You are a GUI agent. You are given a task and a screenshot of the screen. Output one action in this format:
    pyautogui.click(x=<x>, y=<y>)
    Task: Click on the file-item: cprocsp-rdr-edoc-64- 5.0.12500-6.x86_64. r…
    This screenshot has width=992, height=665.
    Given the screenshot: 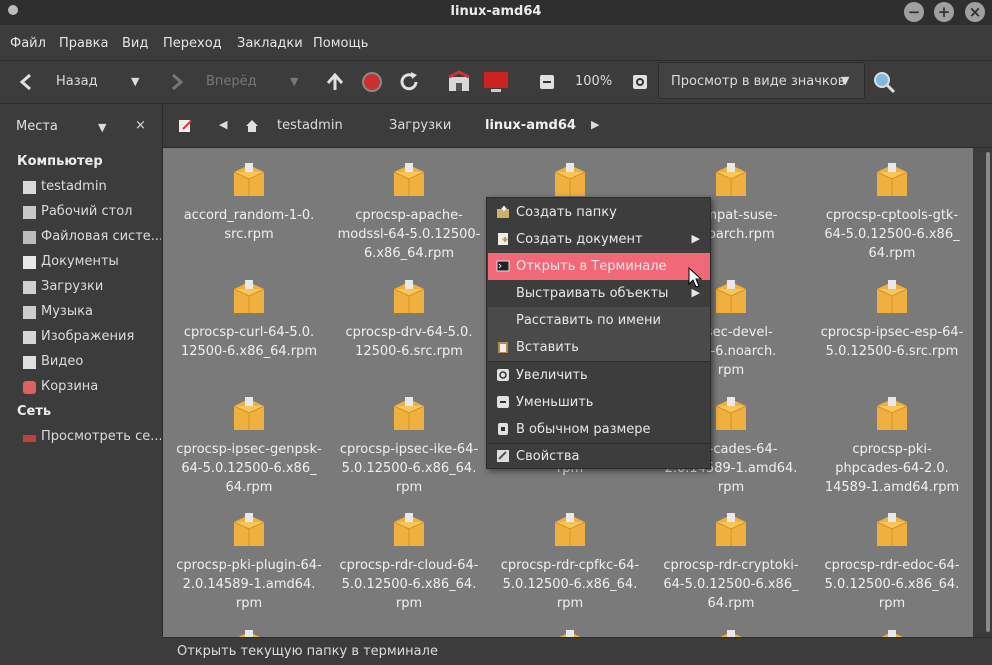 What is the action you would take?
    pyautogui.click(x=892, y=584)
    